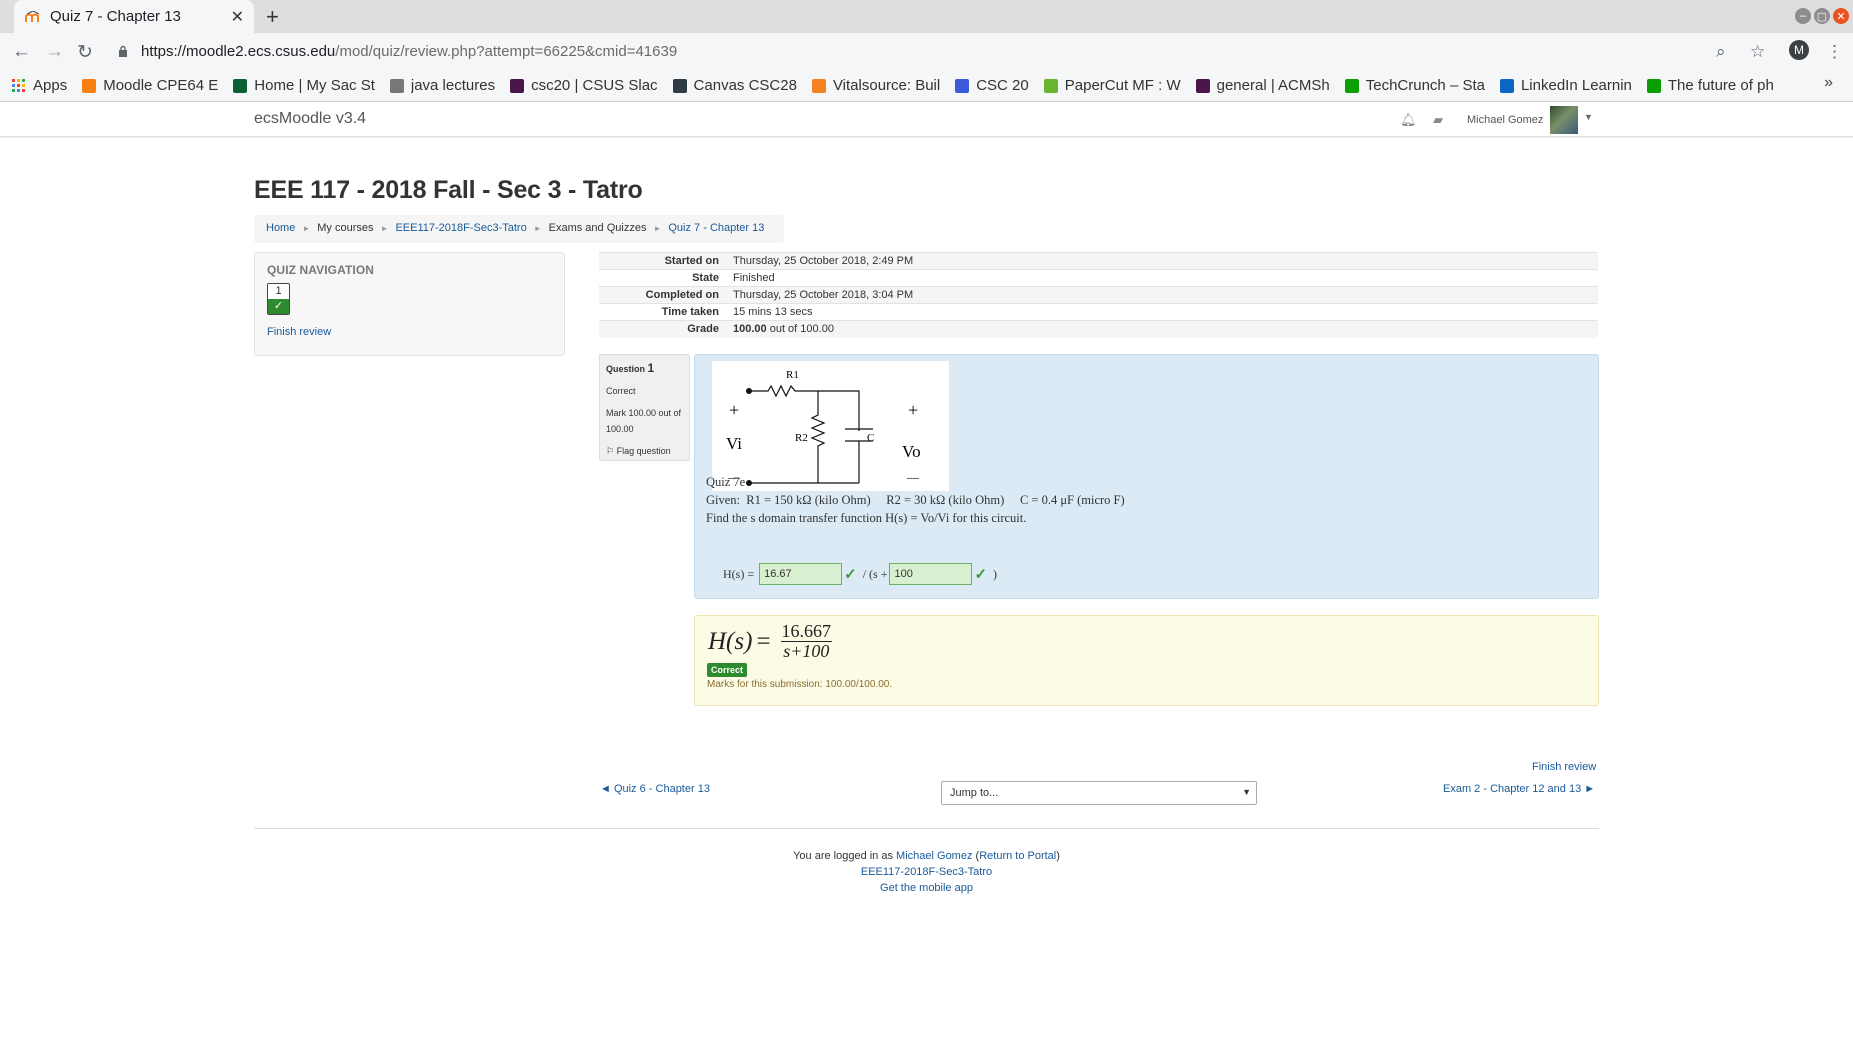 This screenshot has width=1853, height=1053. Describe the element at coordinates (33, 17) in the screenshot. I see `moodle-favicon-icon` at that location.